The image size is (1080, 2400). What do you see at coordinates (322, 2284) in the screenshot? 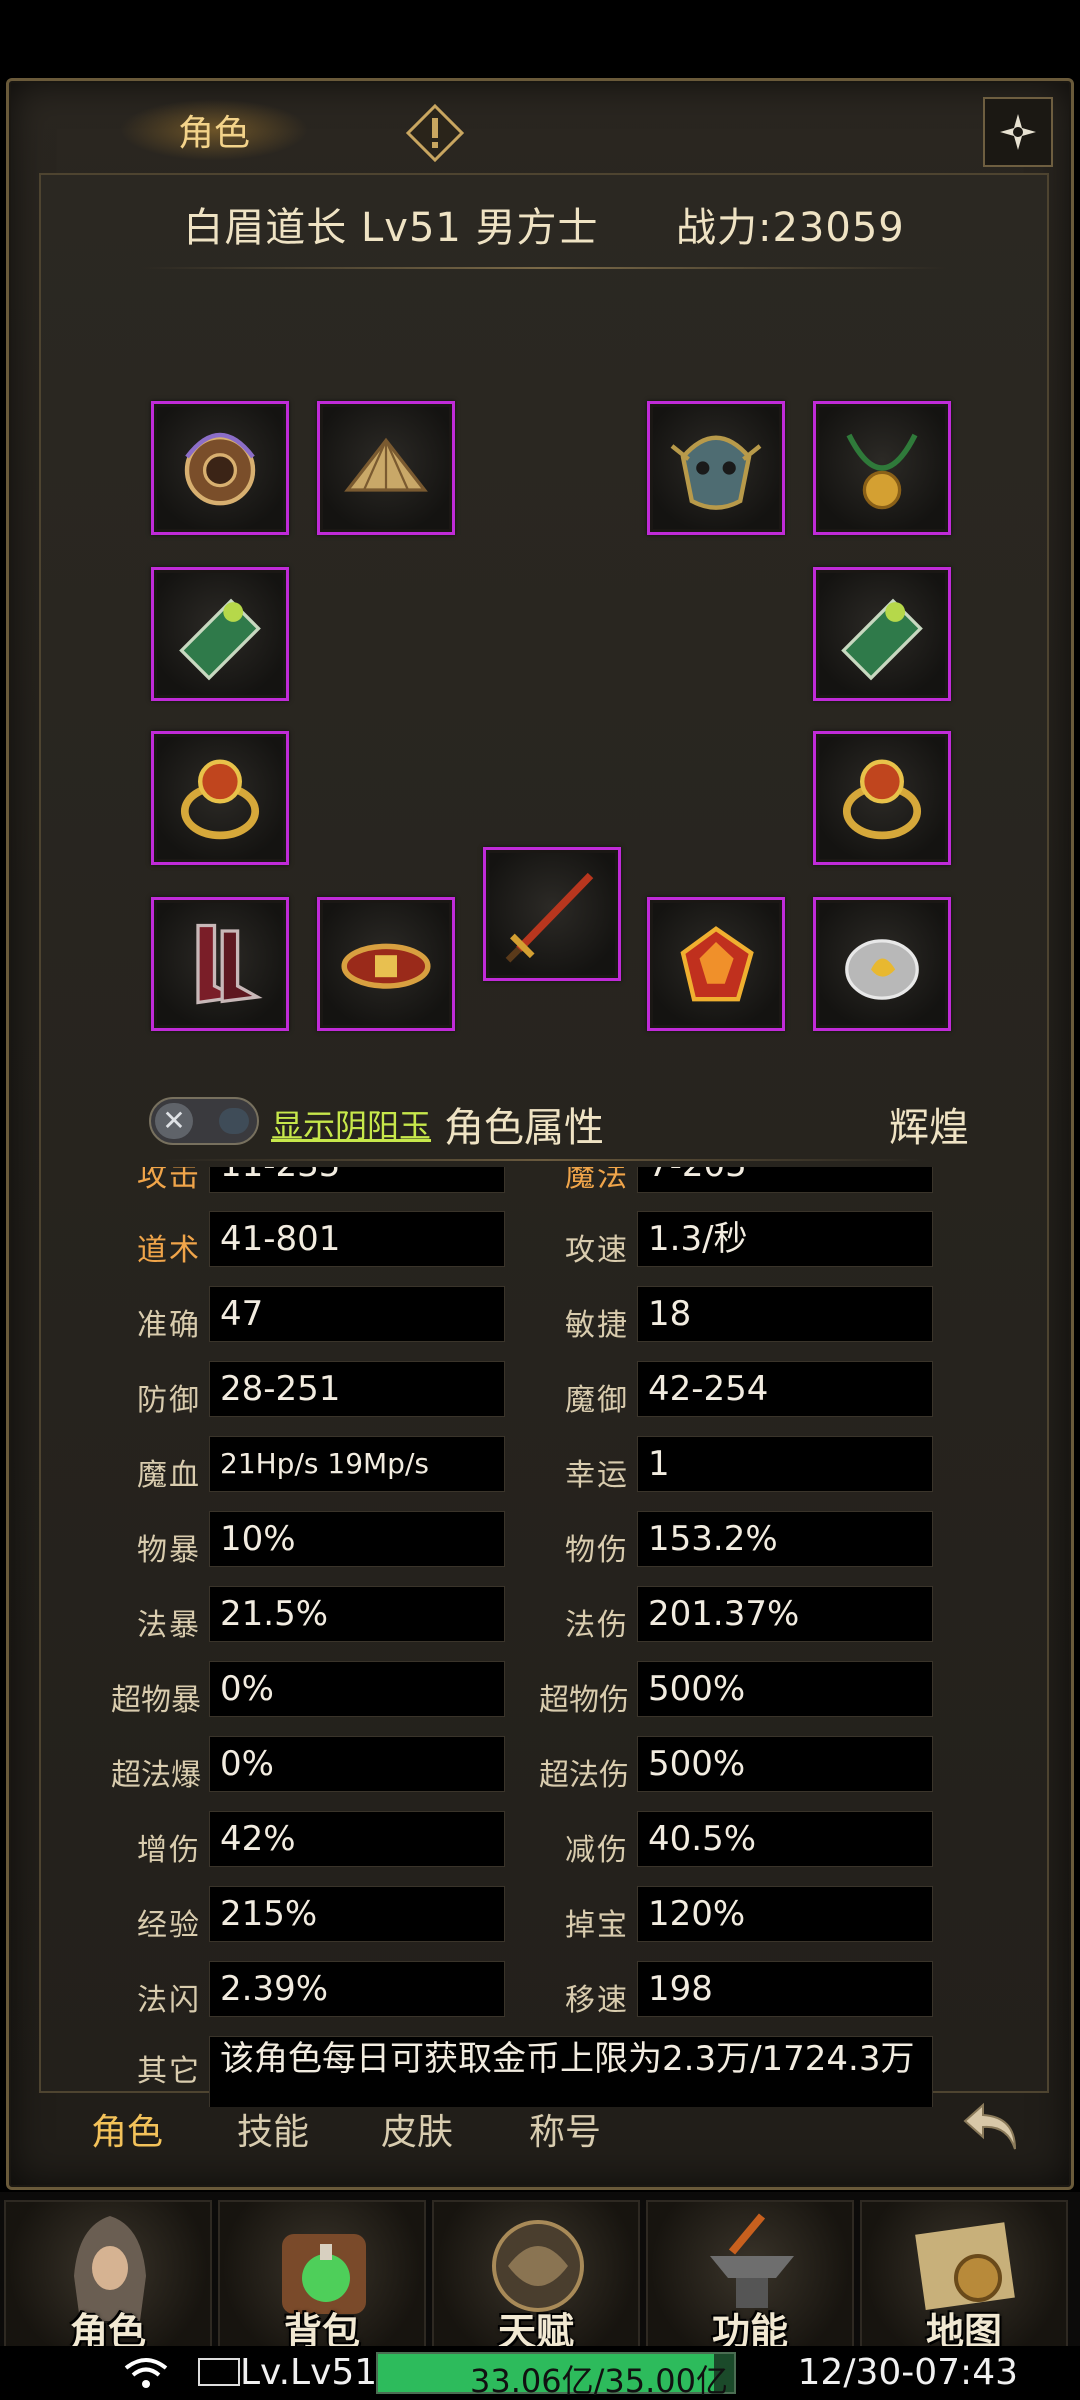
I see `nav-bag: 背包` at bounding box center [322, 2284].